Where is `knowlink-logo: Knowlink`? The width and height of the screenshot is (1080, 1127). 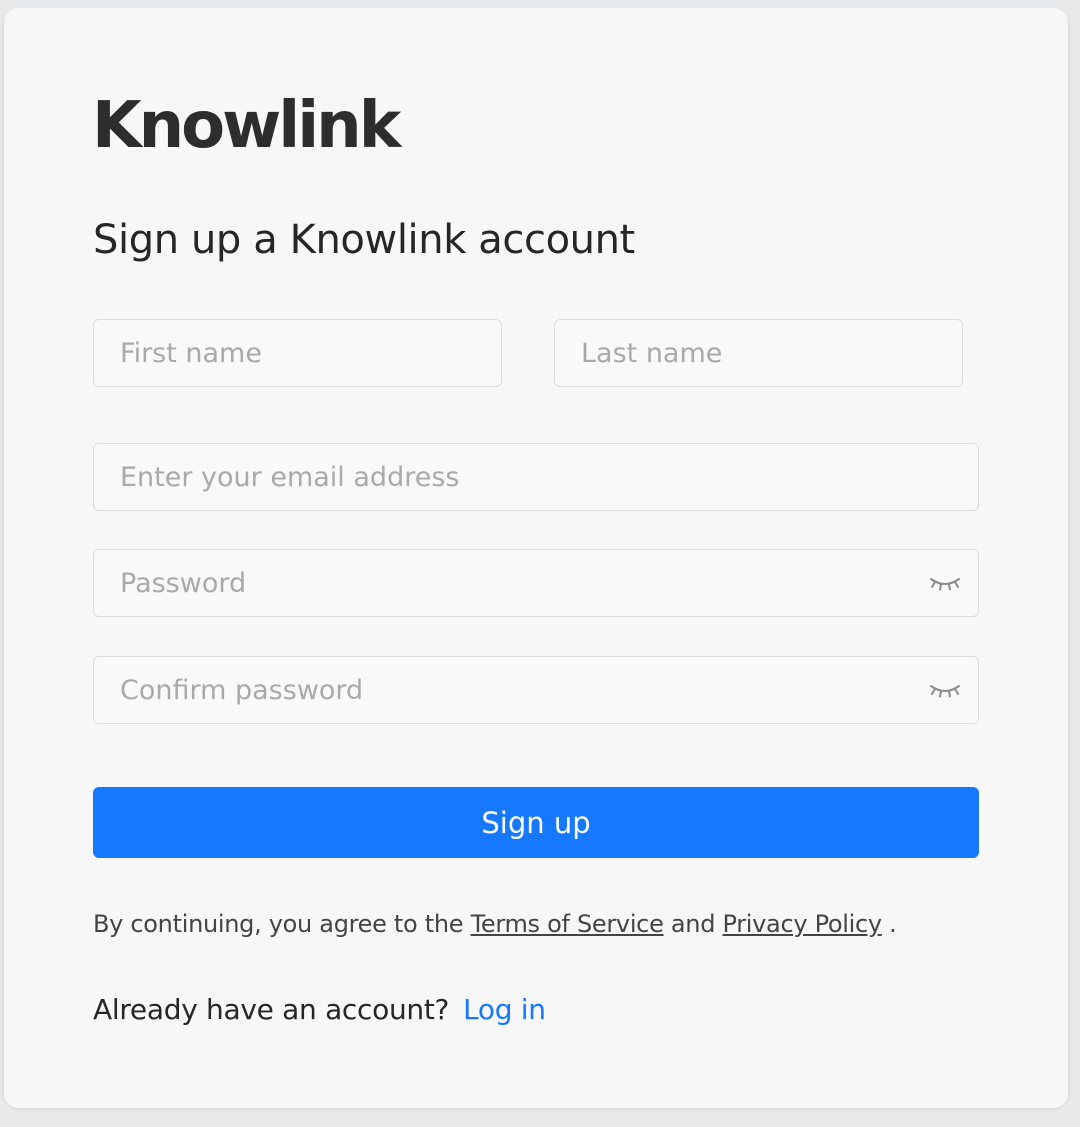
knowlink-logo: Knowlink is located at coordinates (246, 126).